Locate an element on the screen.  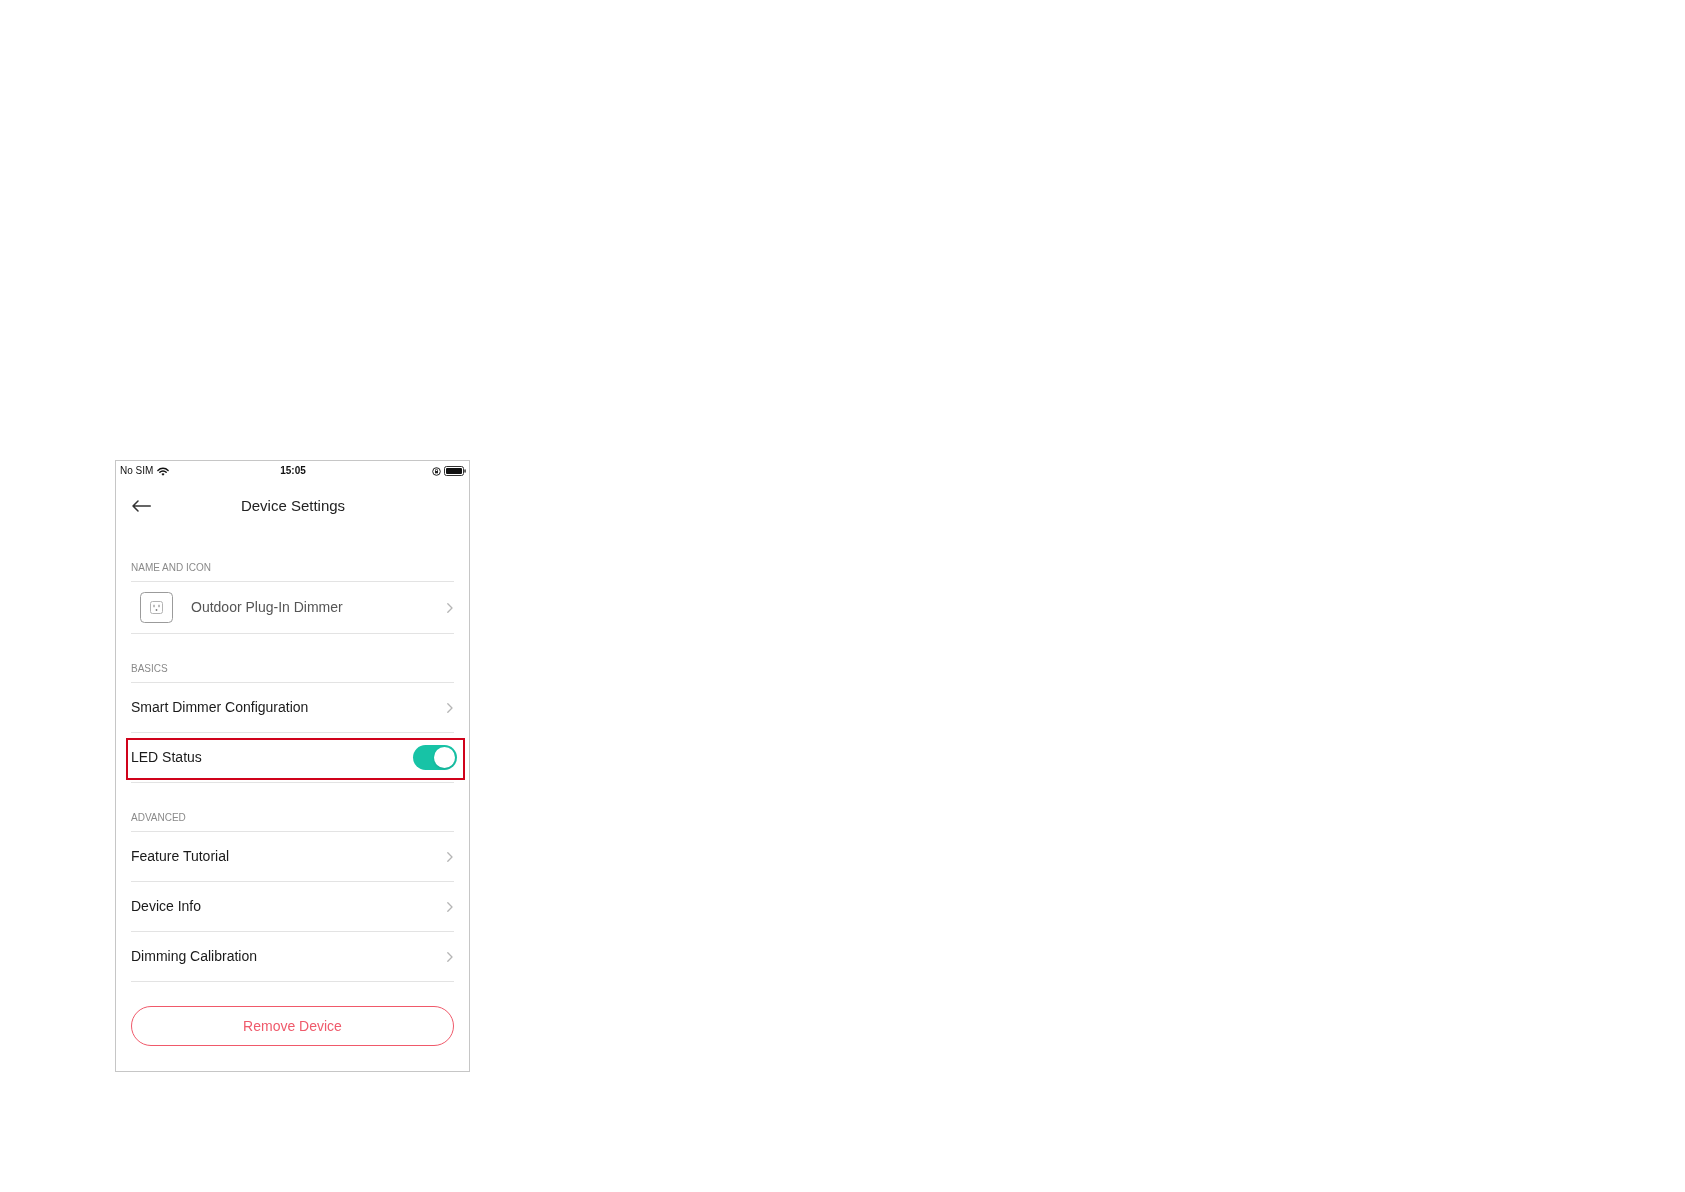
page-title: Device Settings is located at coordinates (293, 506).